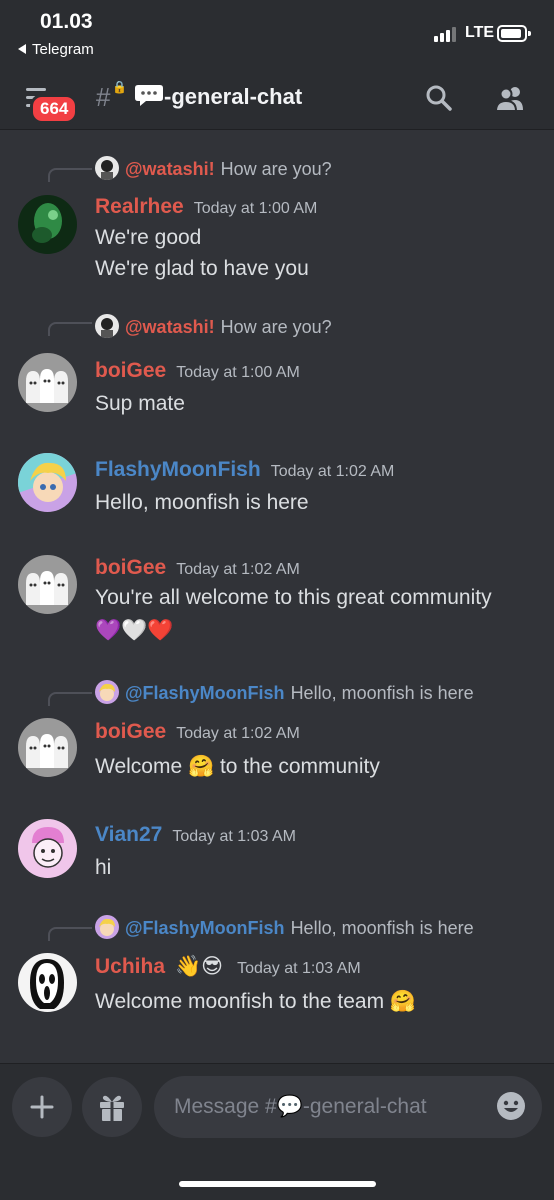  Describe the element at coordinates (237, 766) in the screenshot. I see `message-text: Welcome 🤗 to the community` at that location.